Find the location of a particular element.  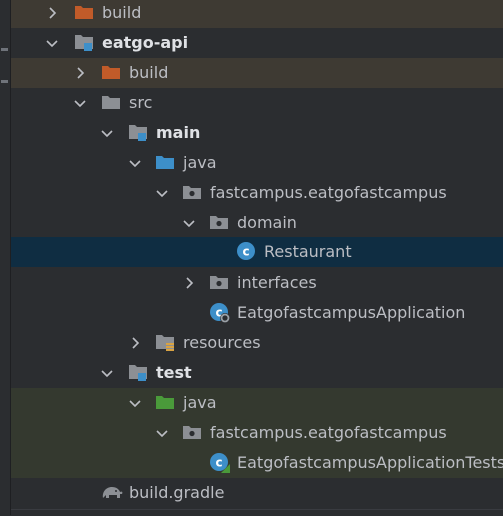

tree-item-restaurant: c Restaurant is located at coordinates (257, 252).